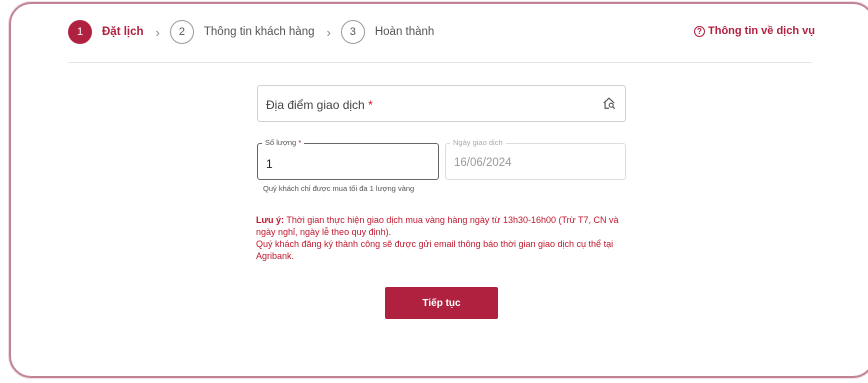  I want to click on home-search-icon, so click(609, 103).